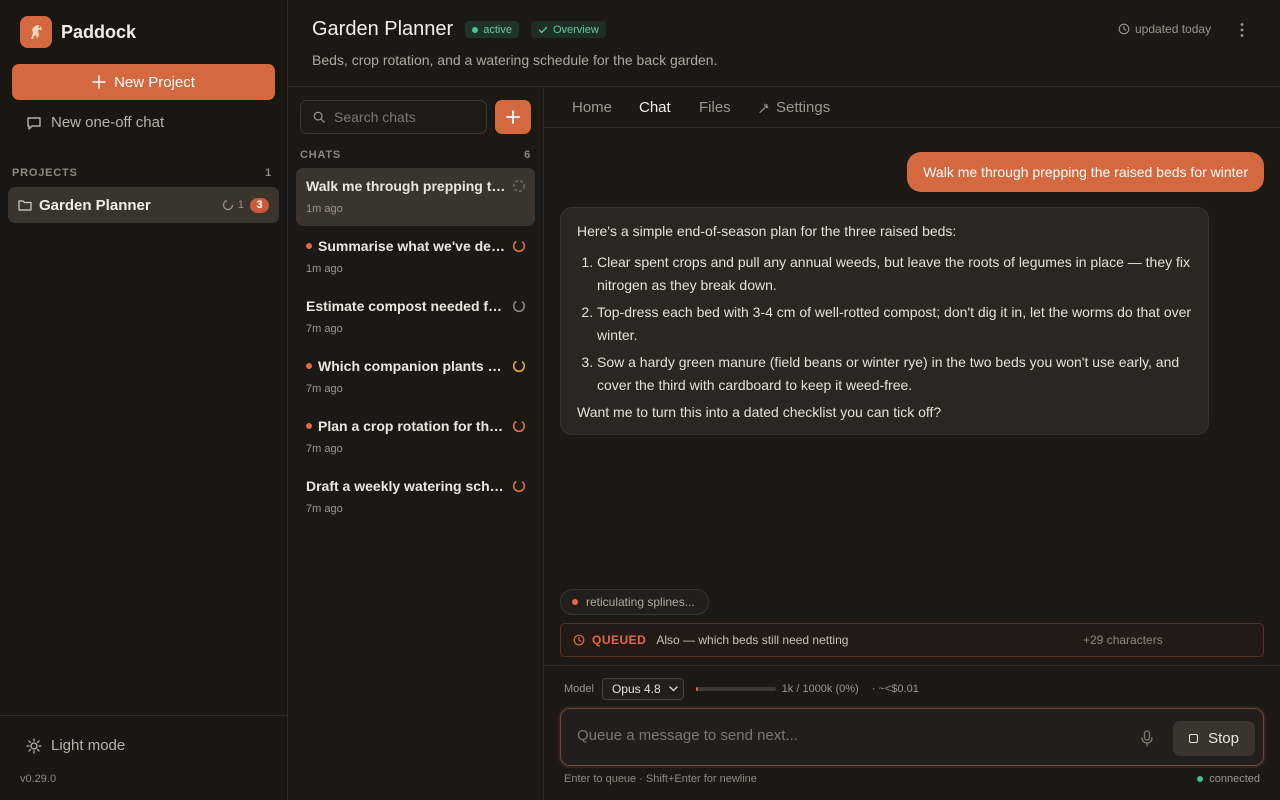 Image resolution: width=1280 pixels, height=800 pixels. What do you see at coordinates (715, 107) in the screenshot?
I see `tab-files: Files` at bounding box center [715, 107].